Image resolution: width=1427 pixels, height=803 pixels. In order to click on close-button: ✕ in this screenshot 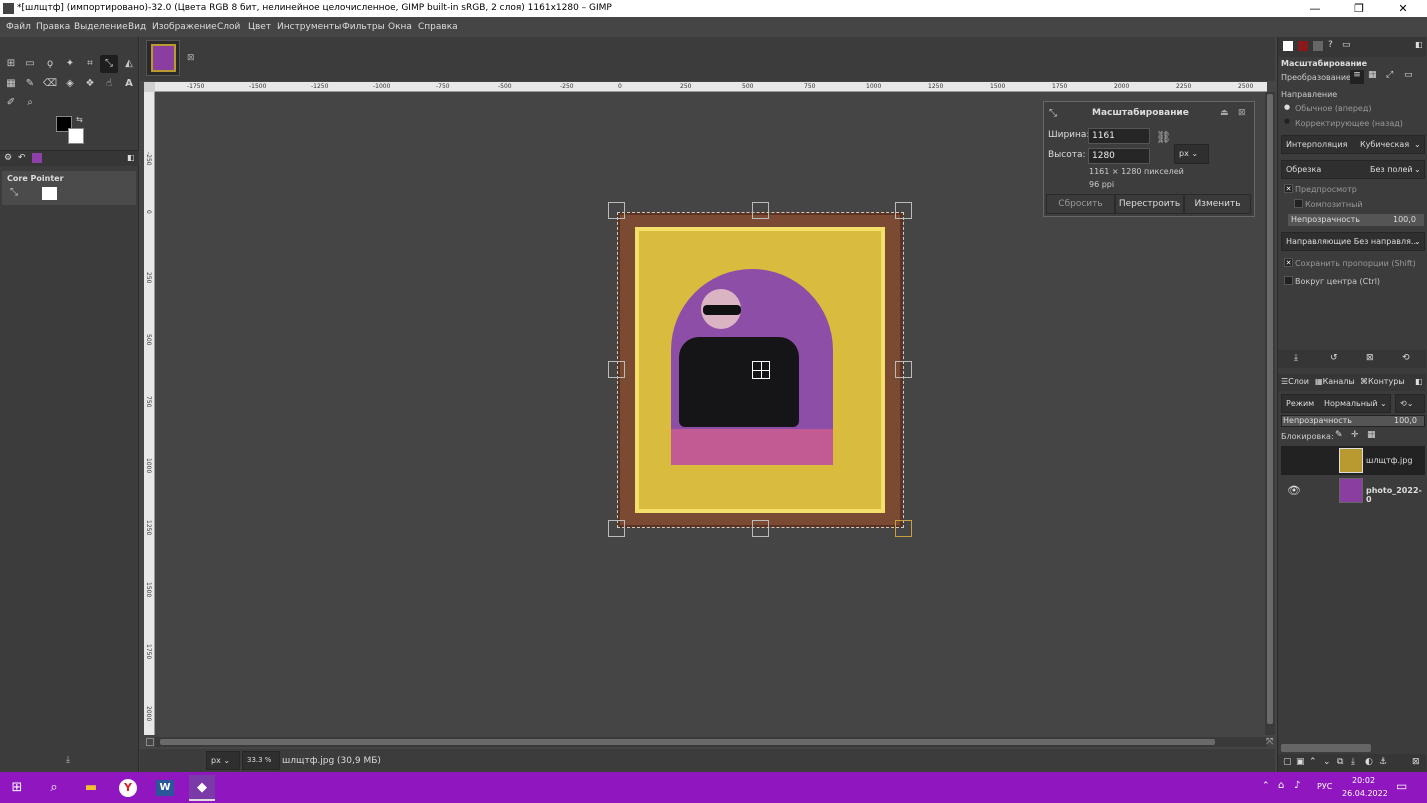, I will do `click(1403, 8)`.